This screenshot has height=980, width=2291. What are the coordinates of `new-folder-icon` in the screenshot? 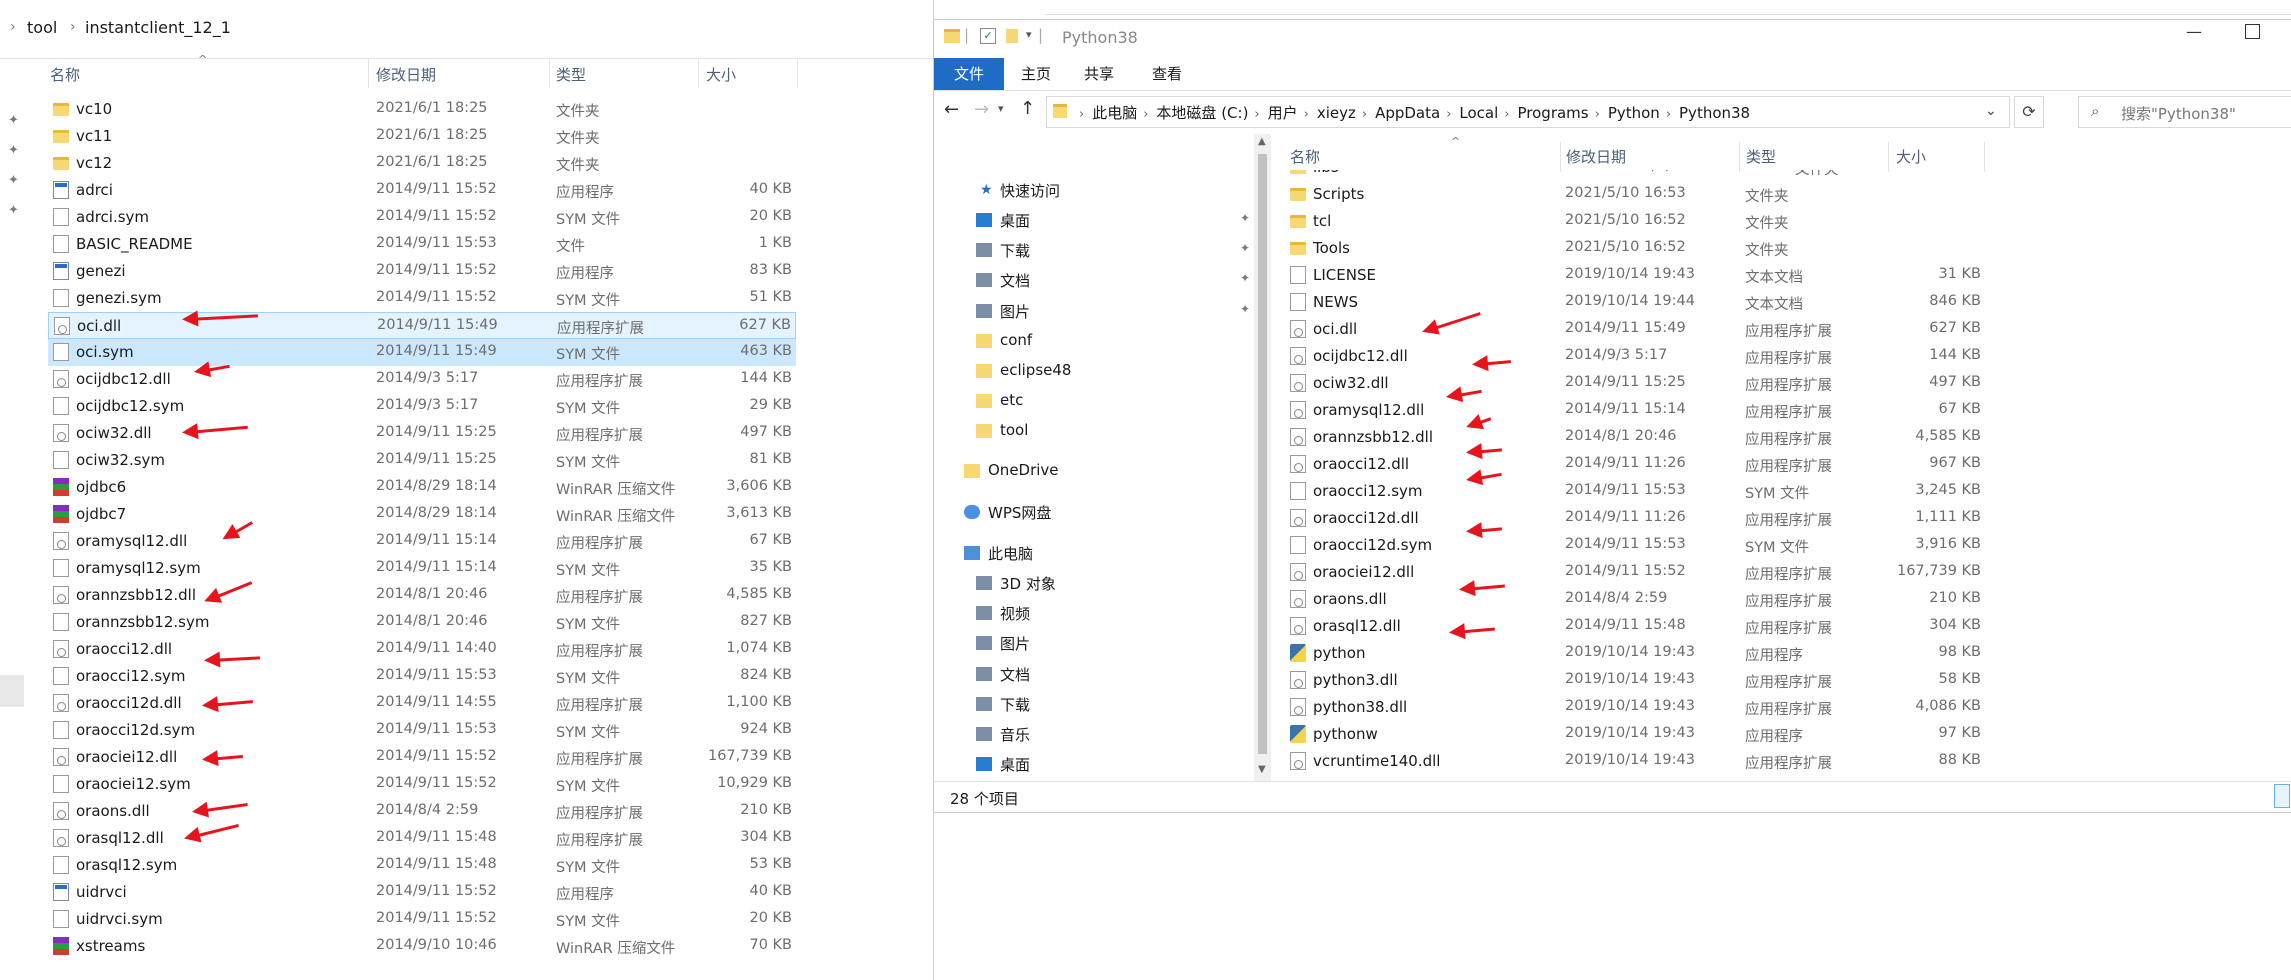 It's located at (1012, 36).